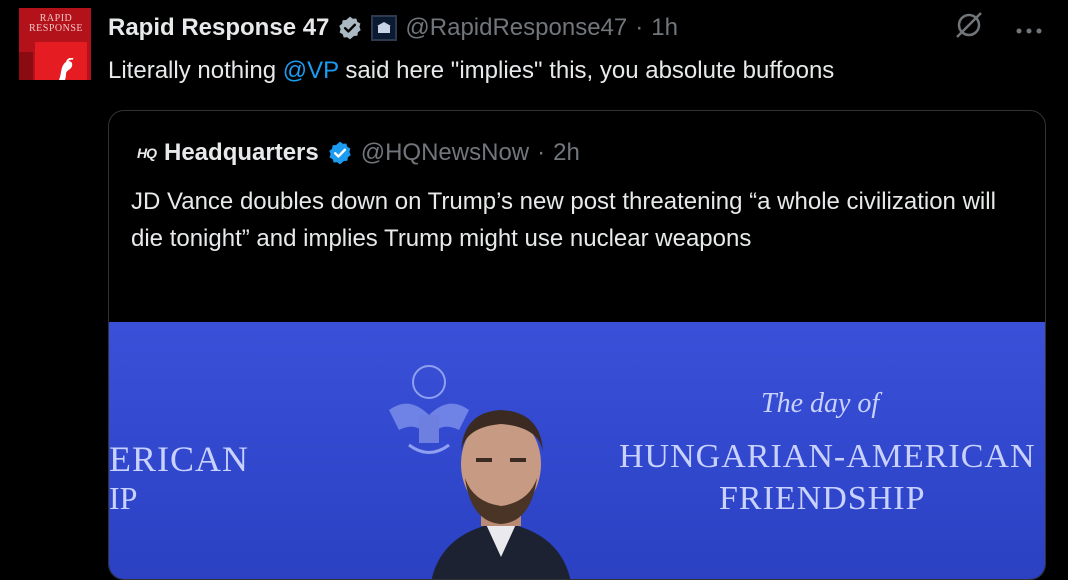 This screenshot has width=1068, height=580. What do you see at coordinates (969, 27) in the screenshot?
I see `grok-icon` at bounding box center [969, 27].